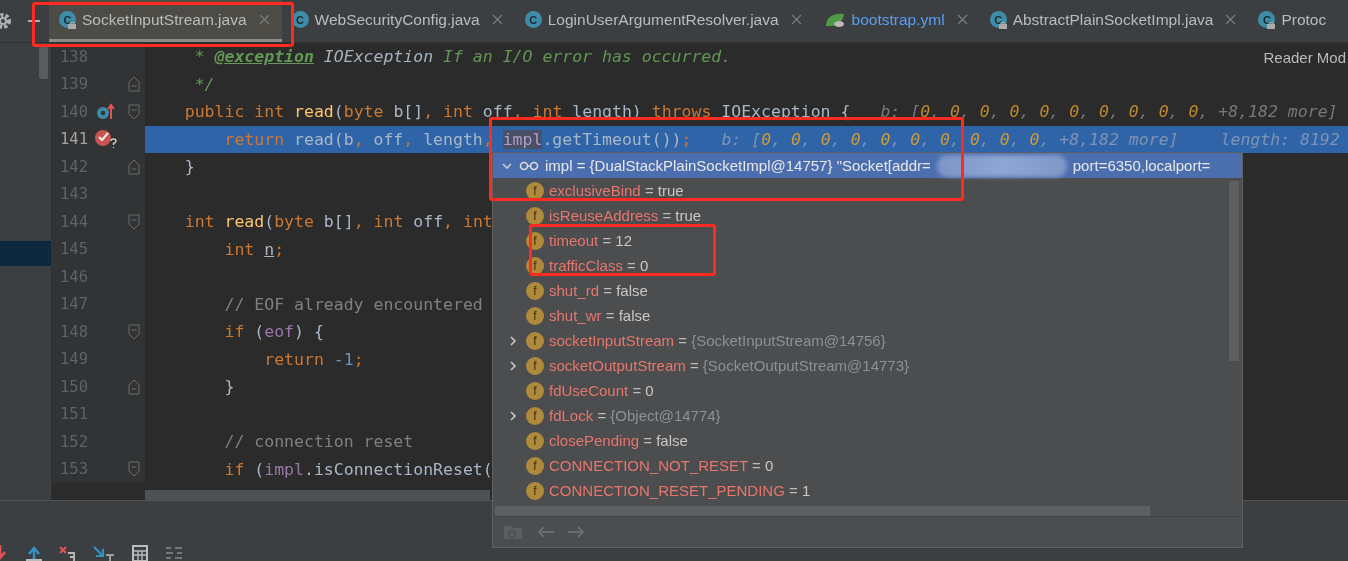  What do you see at coordinates (353, 304) in the screenshot?
I see `code-line: // EOF already encountered` at bounding box center [353, 304].